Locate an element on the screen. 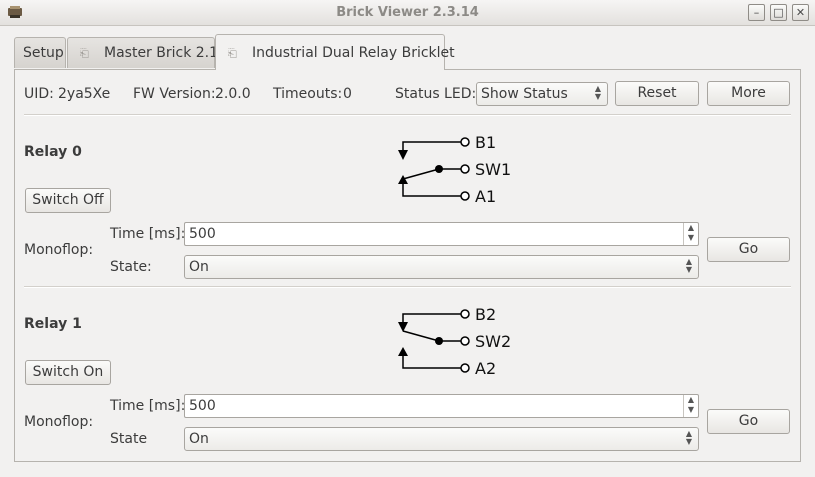  relay-0-monoflop-label: Monoflop: is located at coordinates (59, 250).